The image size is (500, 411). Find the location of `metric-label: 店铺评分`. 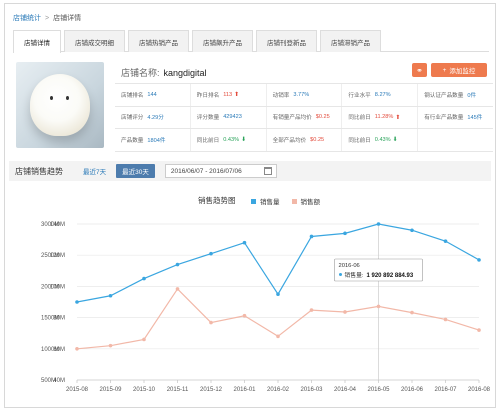

metric-label: 店铺评分 is located at coordinates (132, 118).